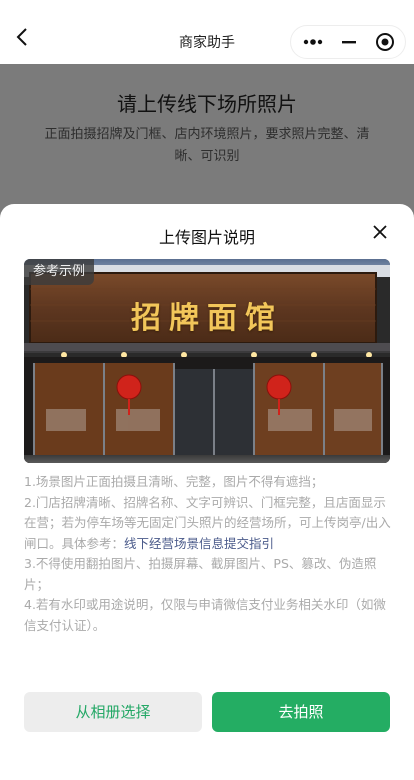 This screenshot has width=414, height=780. What do you see at coordinates (301, 712) in the screenshot?
I see `take-photo-button: 去拍照` at bounding box center [301, 712].